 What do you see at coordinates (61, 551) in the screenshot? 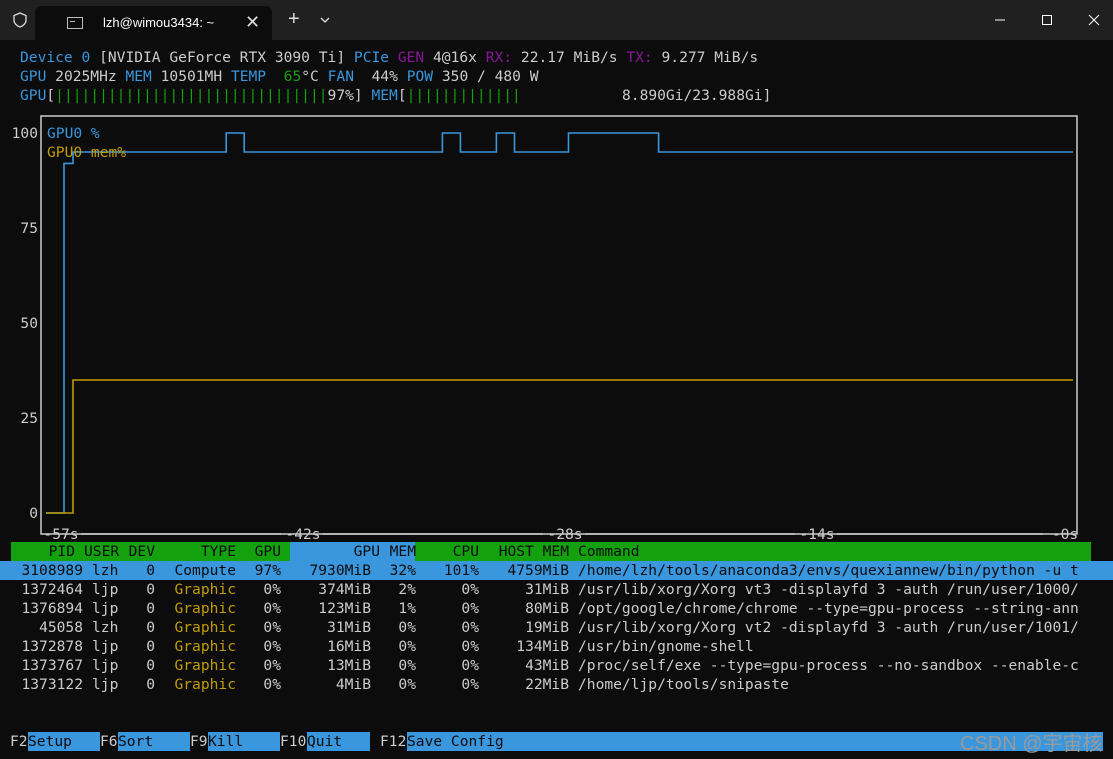
I see `column-header: PID` at bounding box center [61, 551].